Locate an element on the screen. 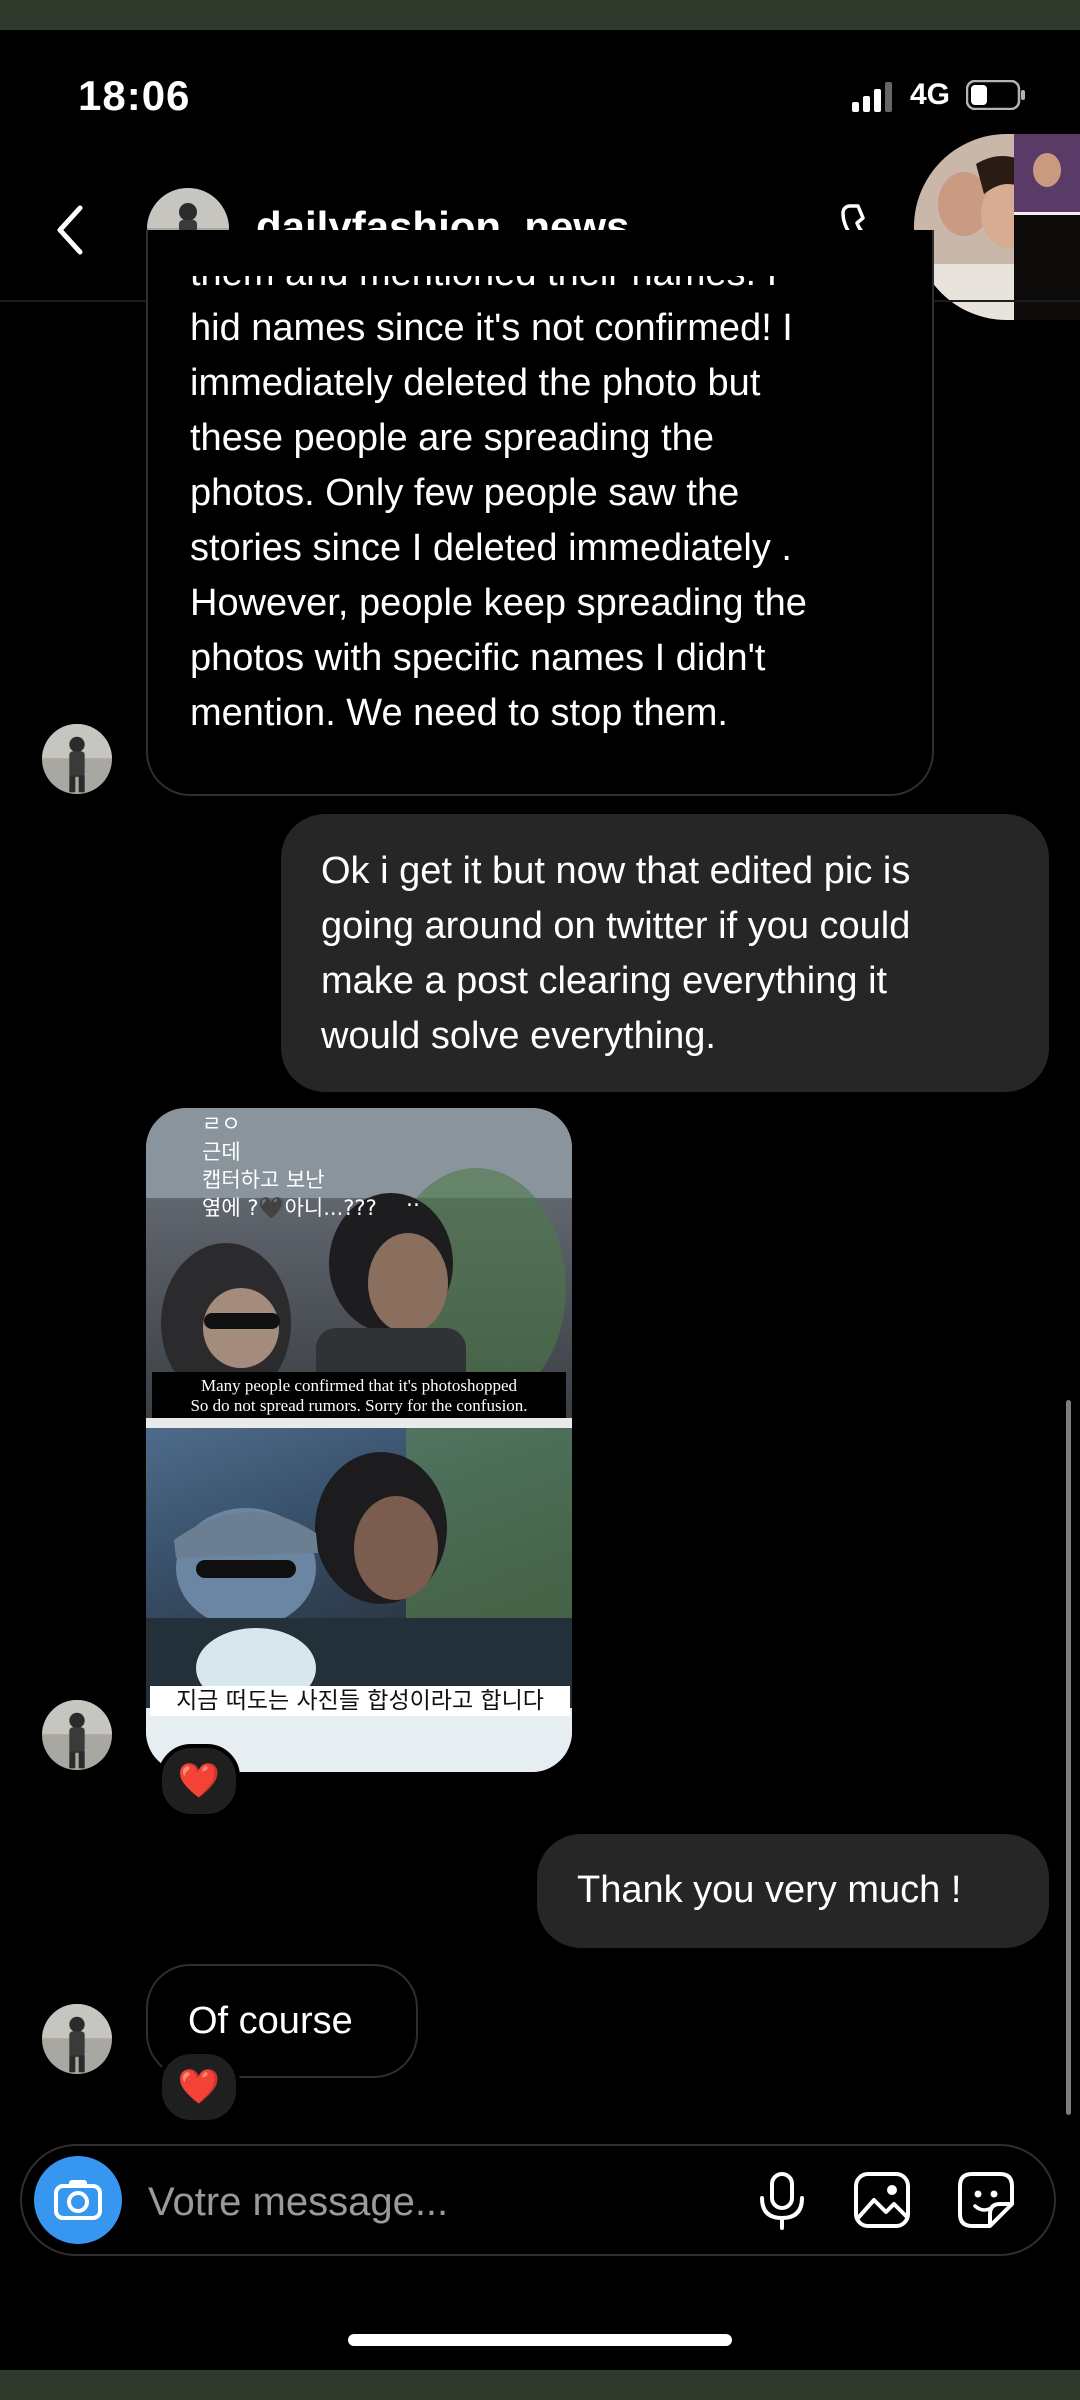  back-icon is located at coordinates (70, 230).